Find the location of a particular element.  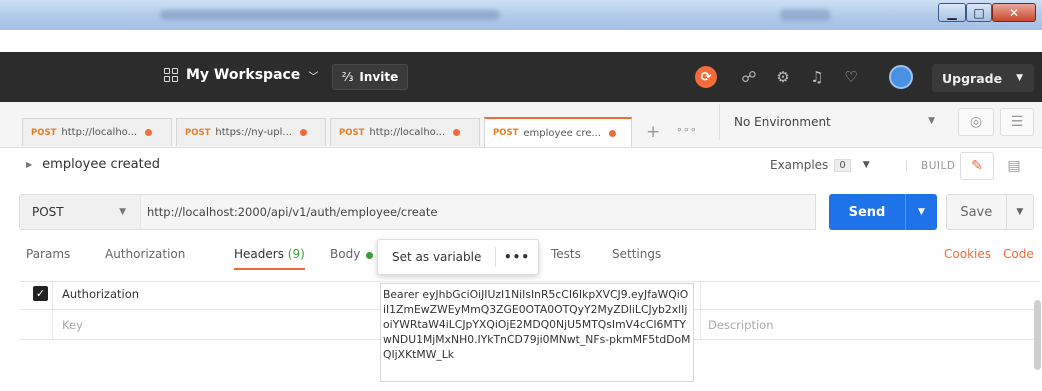

invite-button: ⅔ Invite is located at coordinates (370, 77).